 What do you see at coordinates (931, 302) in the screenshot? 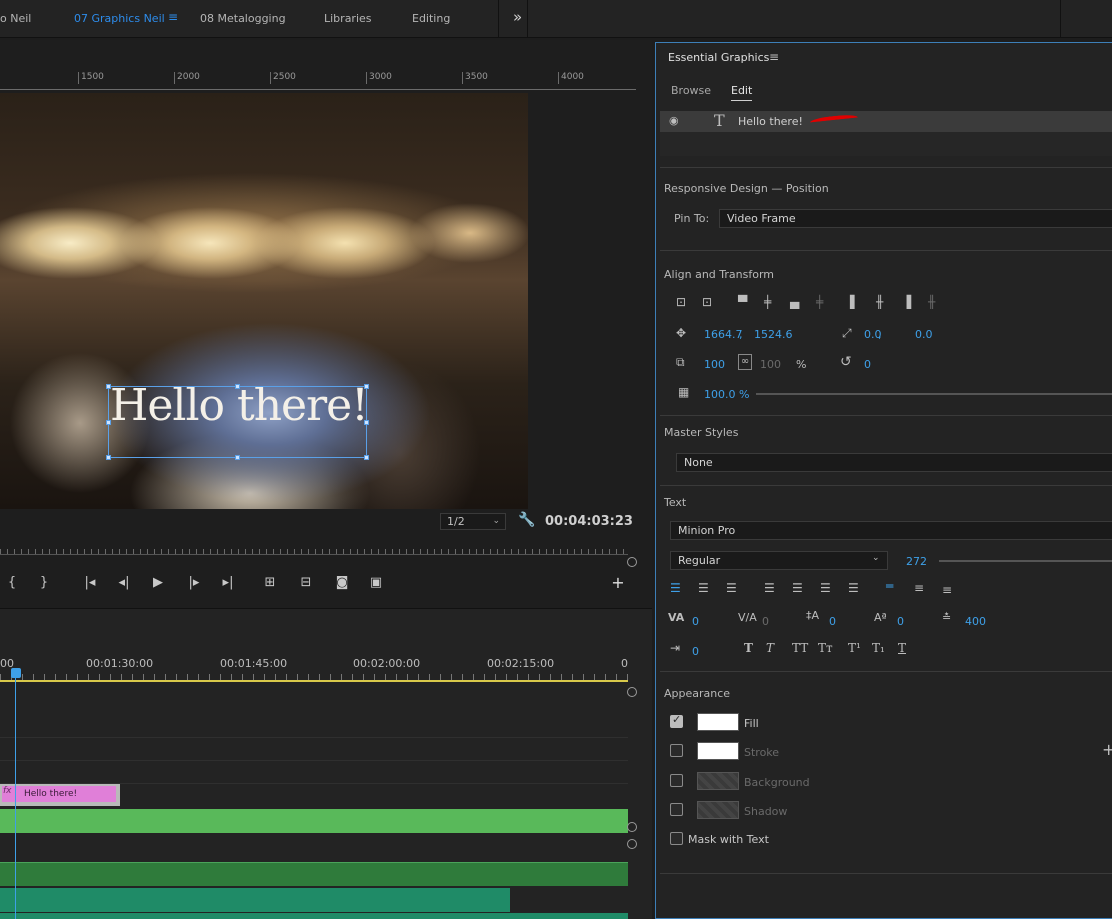
I see `distribute-horizontal-icon: ╫` at bounding box center [931, 302].